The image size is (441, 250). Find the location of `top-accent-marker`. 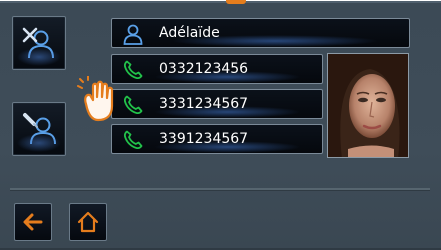

top-accent-marker is located at coordinates (236, 2).